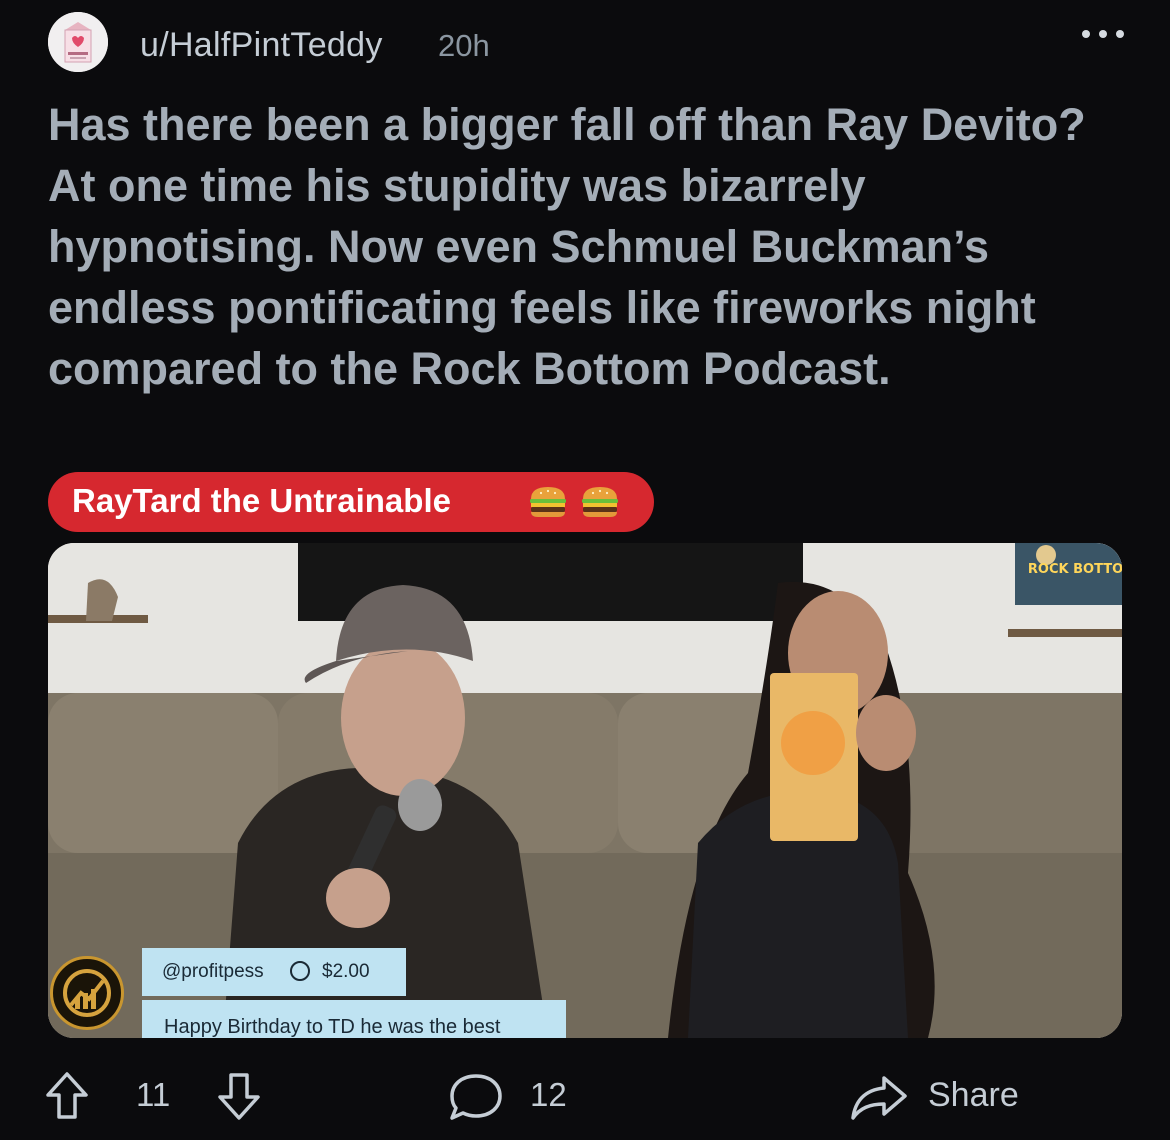  I want to click on share-icon, so click(879, 1098).